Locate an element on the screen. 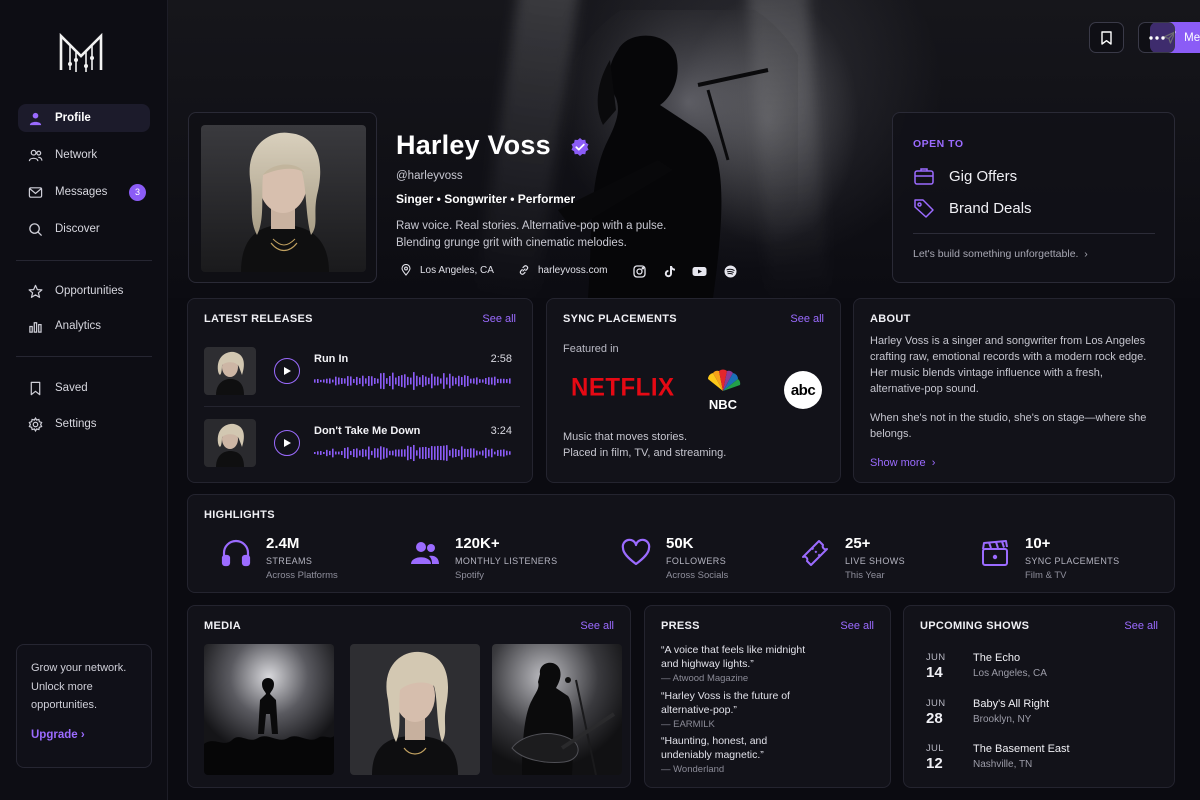  track-item: Don't Take Me Down 3:24 is located at coordinates (362, 445).